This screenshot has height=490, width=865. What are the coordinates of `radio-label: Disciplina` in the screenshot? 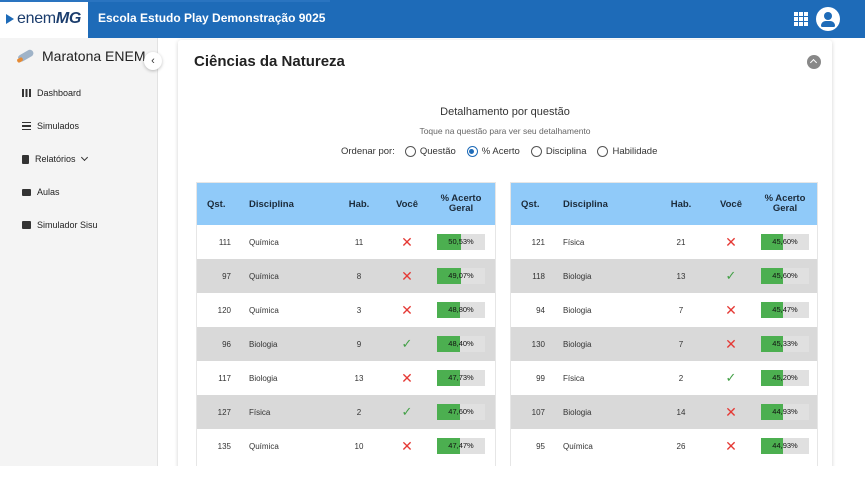 It's located at (566, 151).